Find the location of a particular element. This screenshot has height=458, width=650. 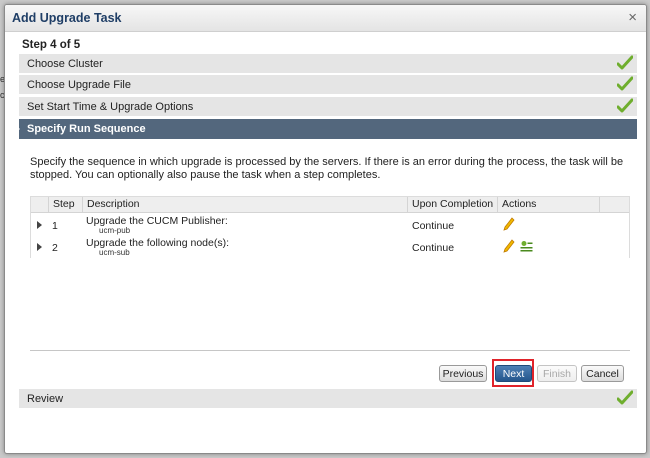

step-set-start-time: Set Start Time & Upgrade Options is located at coordinates (328, 107).